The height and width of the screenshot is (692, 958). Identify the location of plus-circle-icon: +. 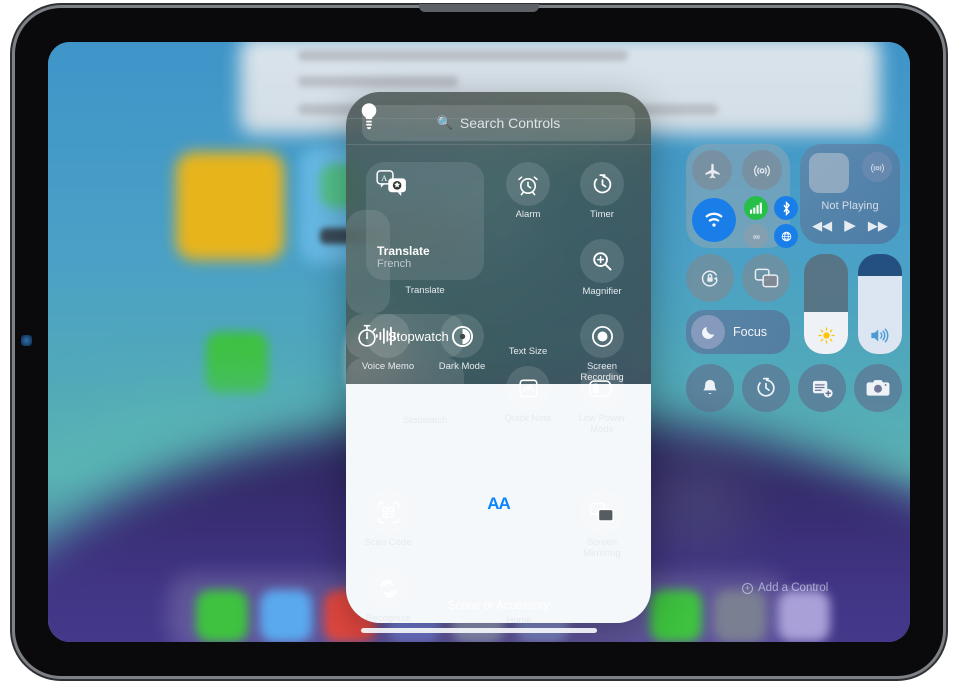
(747, 588).